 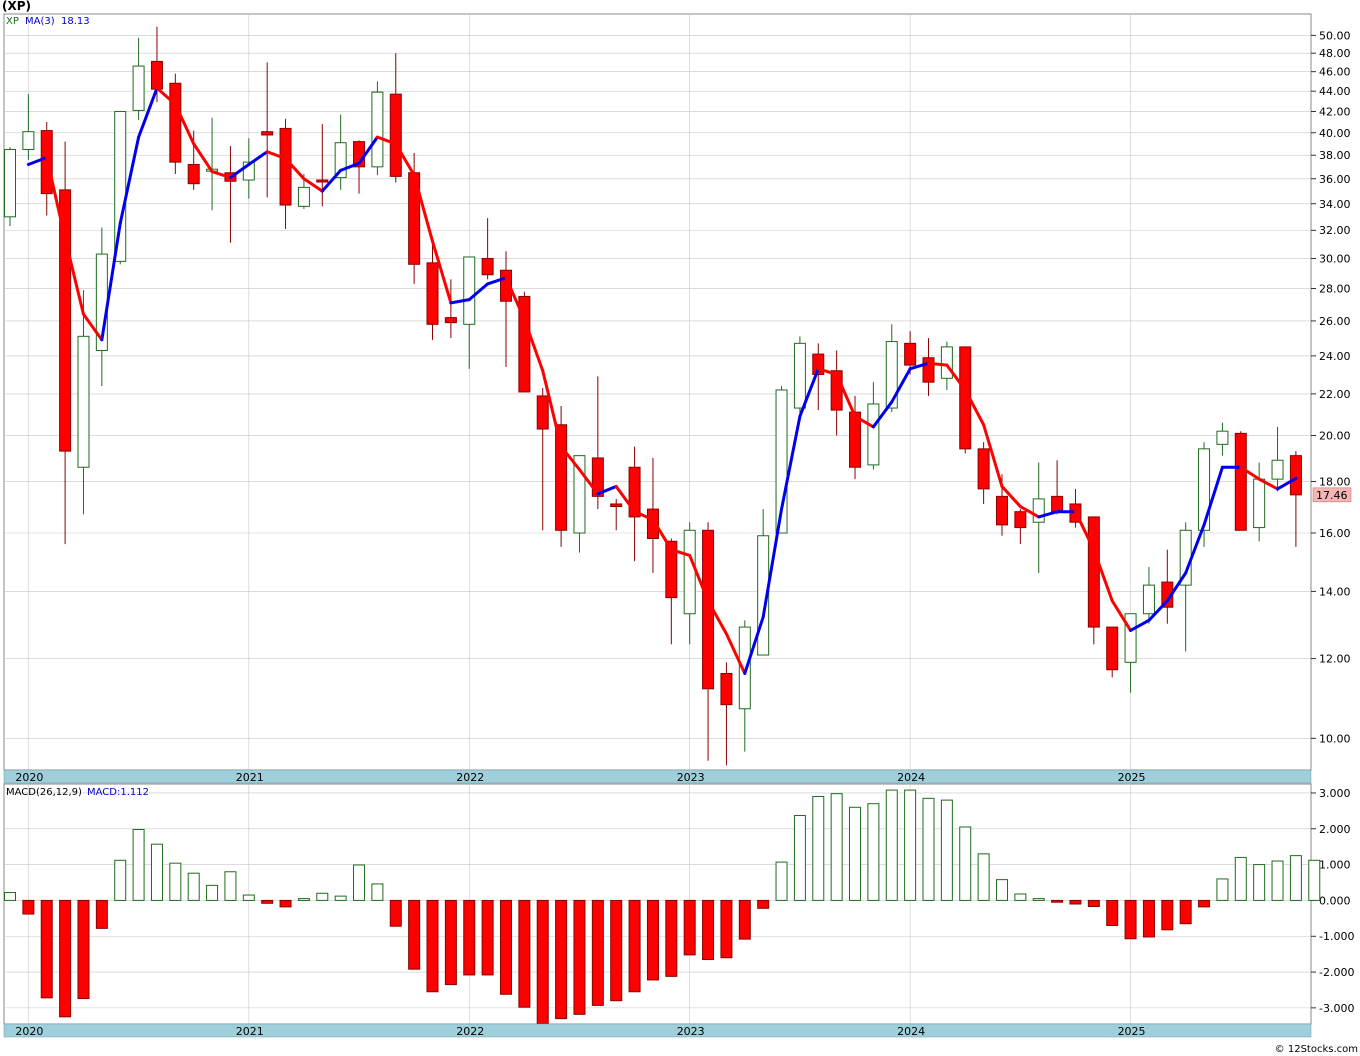 What do you see at coordinates (29, 1031) in the screenshot?
I see `year-label: 2020` at bounding box center [29, 1031].